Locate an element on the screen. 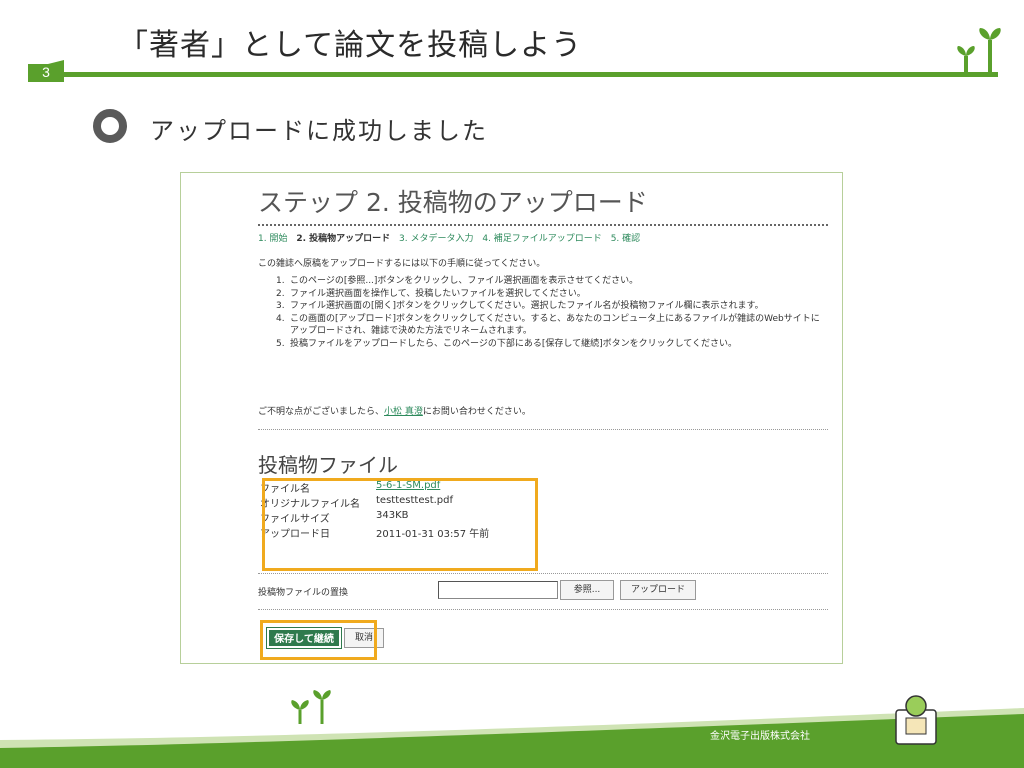 The height and width of the screenshot is (768, 1024). intro-text: この雑誌へ原稿をアップロードするには以下の手順に従ってください。 is located at coordinates (402, 264).